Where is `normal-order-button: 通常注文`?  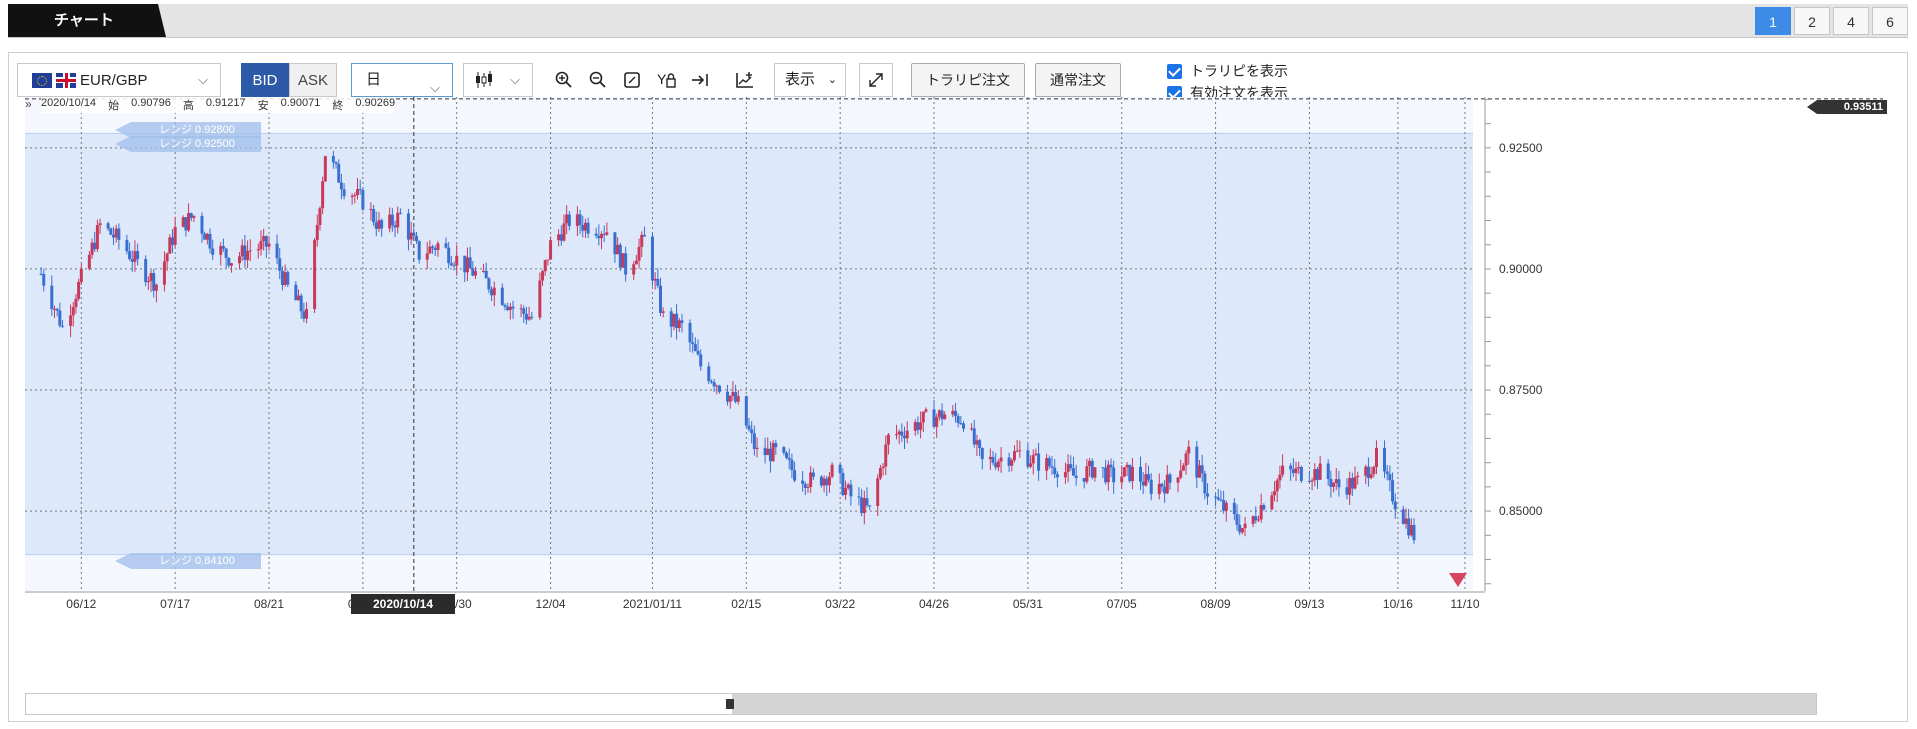 normal-order-button: 通常注文 is located at coordinates (1078, 80).